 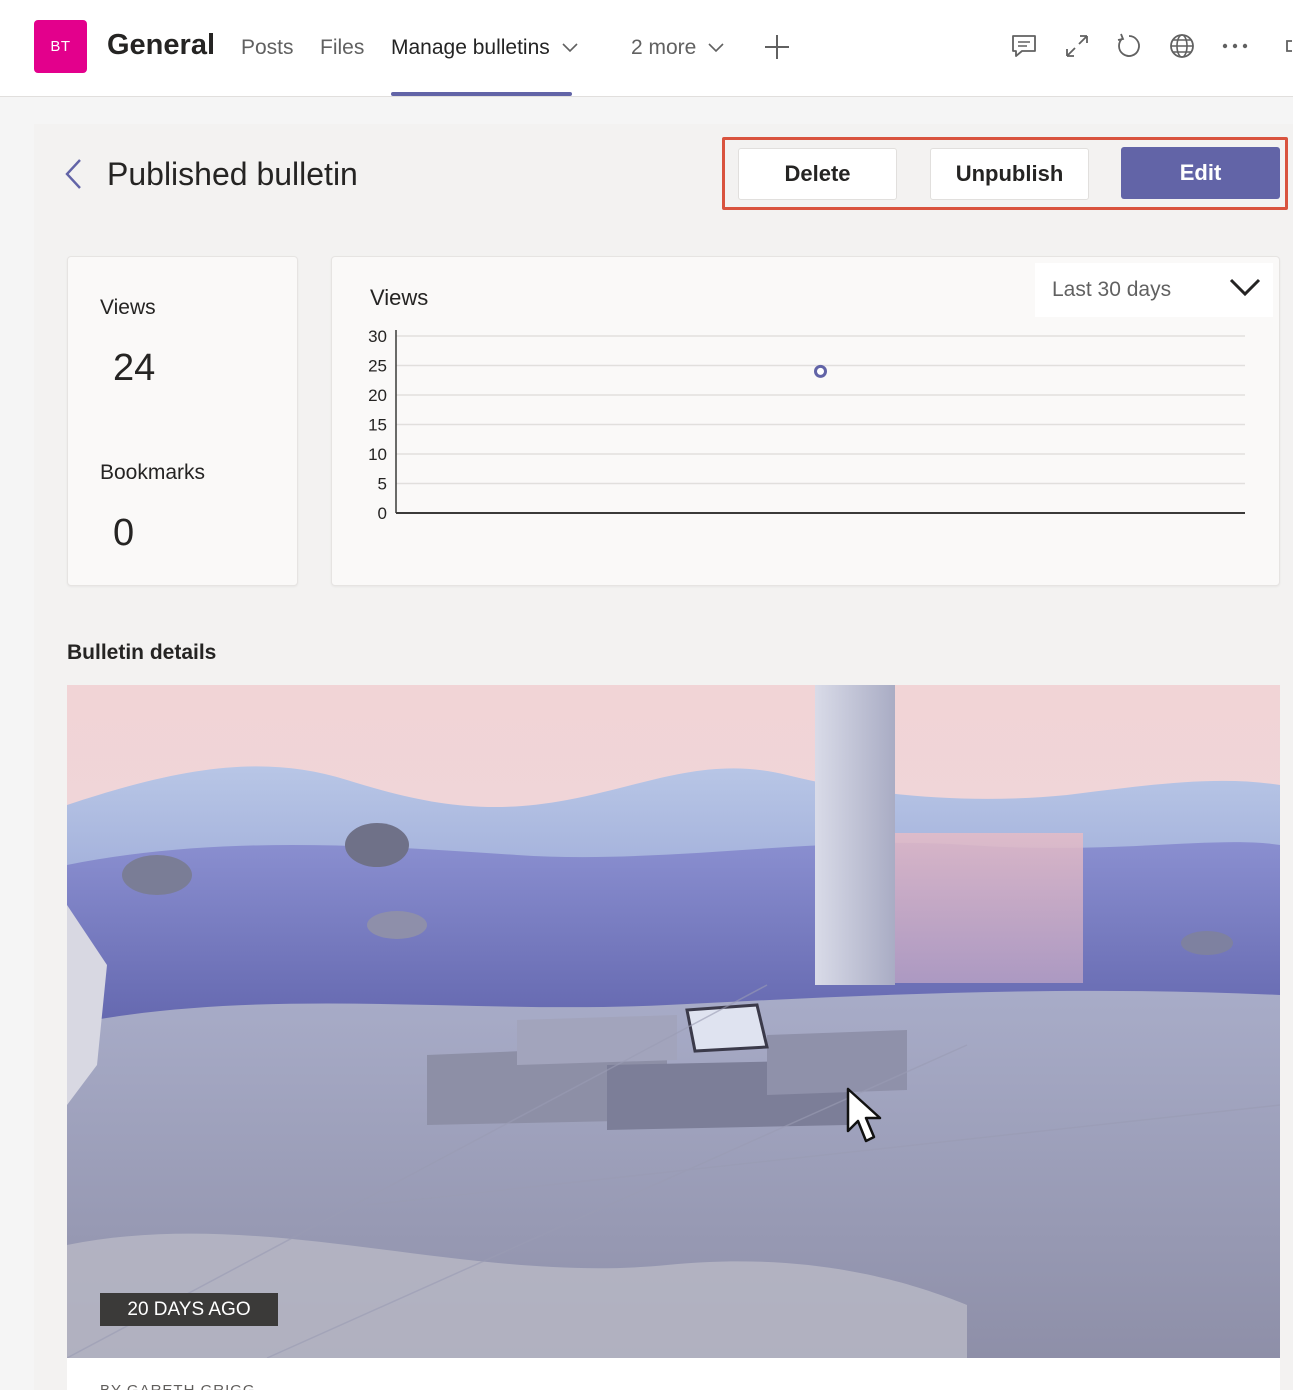 I want to click on views-chart: 30 25 20 15 10 5 0, so click(x=806, y=425).